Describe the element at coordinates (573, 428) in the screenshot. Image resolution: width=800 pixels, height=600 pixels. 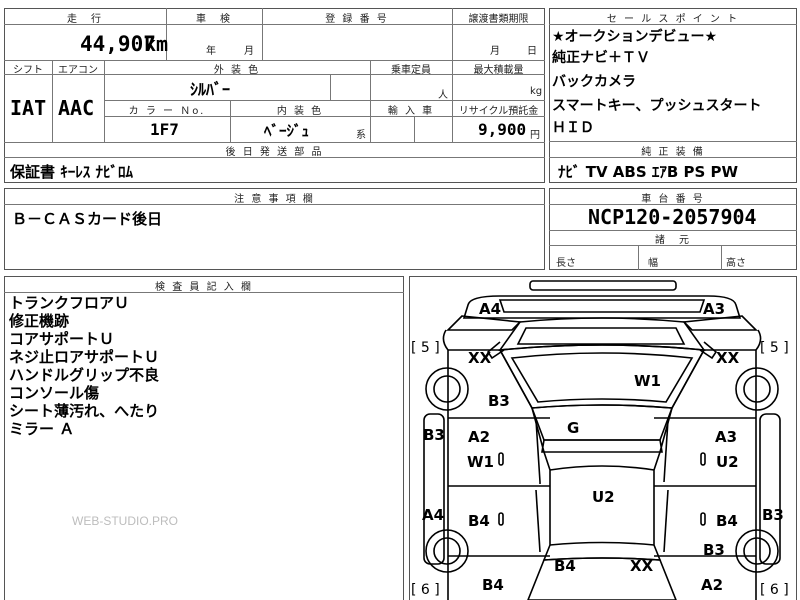
I see `damage-label: G` at that location.